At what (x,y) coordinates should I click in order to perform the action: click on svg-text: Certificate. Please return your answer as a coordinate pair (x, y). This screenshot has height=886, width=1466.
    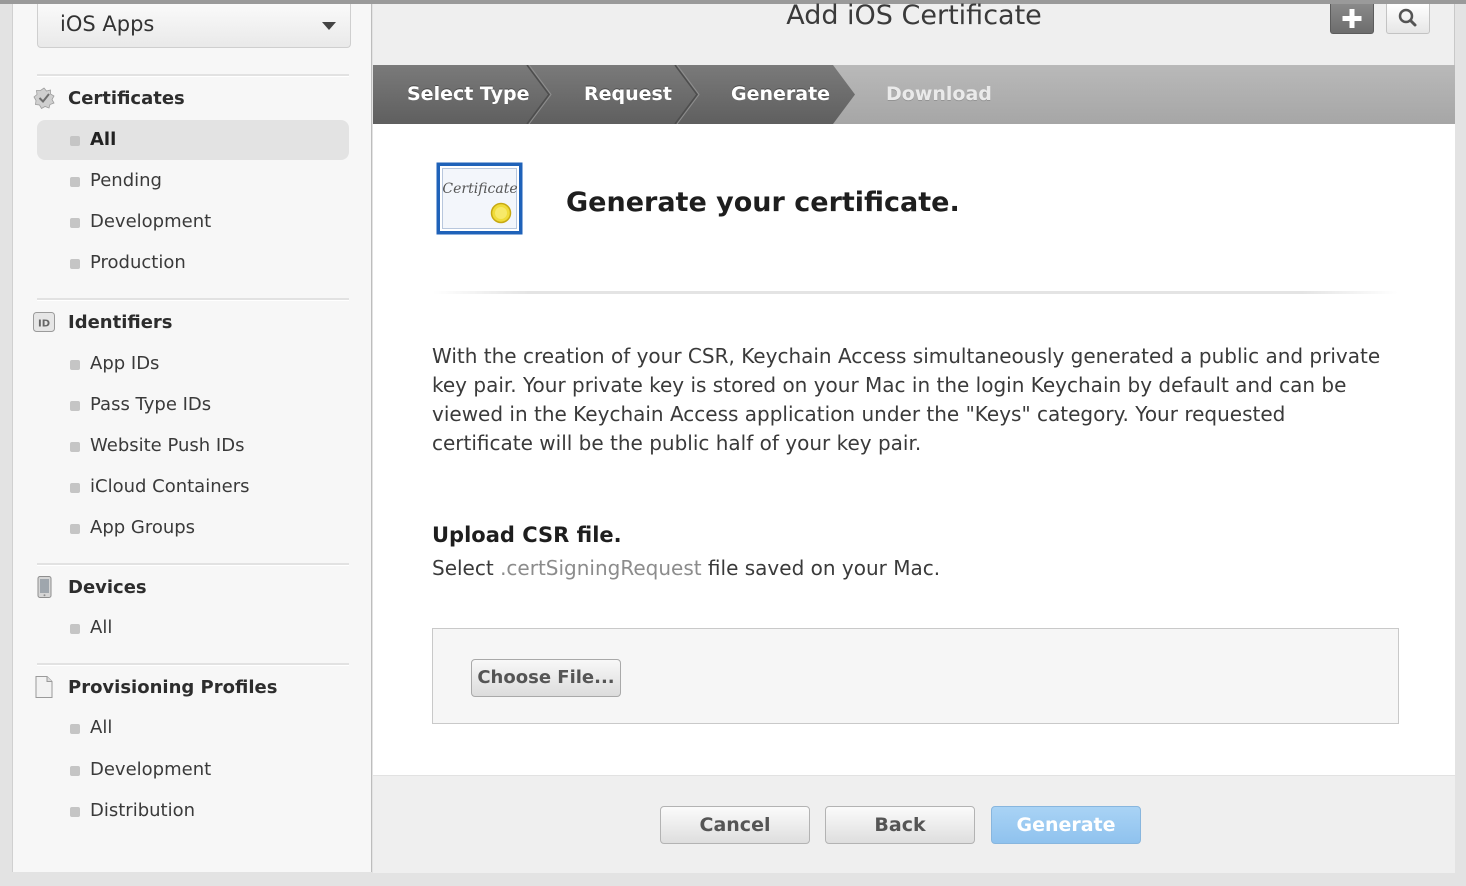
    Looking at the image, I should click on (479, 189).